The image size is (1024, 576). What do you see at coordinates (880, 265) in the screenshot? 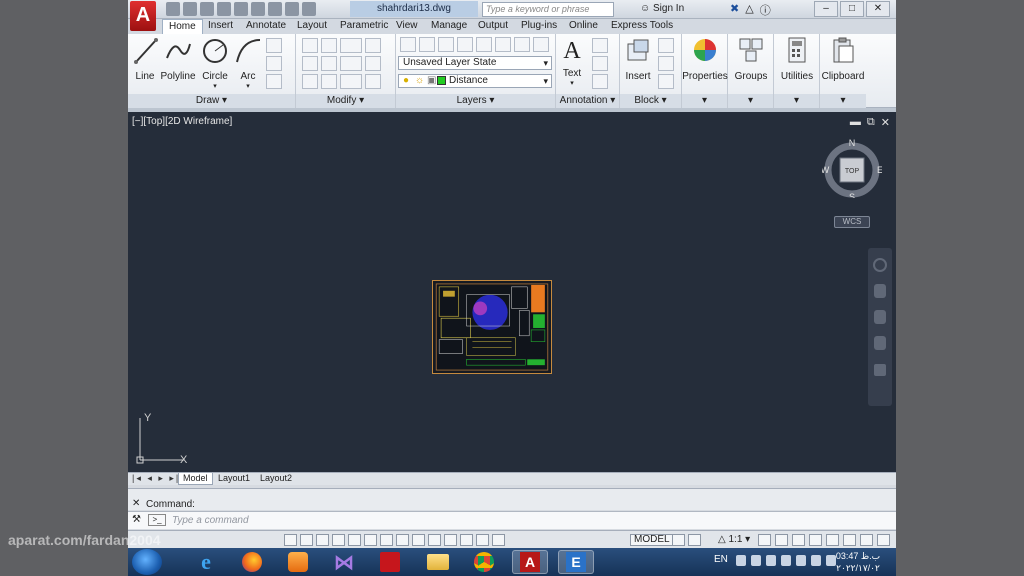
I see `steering-wheel-icon` at bounding box center [880, 265].